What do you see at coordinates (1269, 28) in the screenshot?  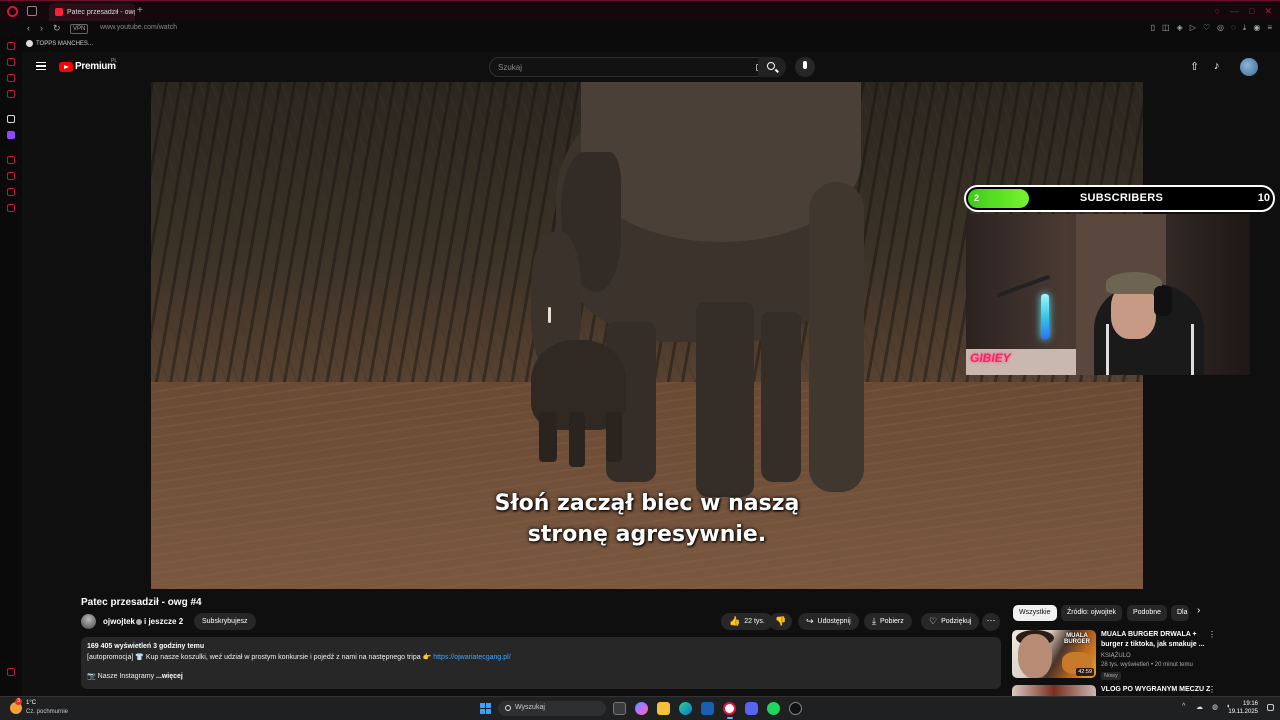 I see `menu-icon: ≡` at bounding box center [1269, 28].